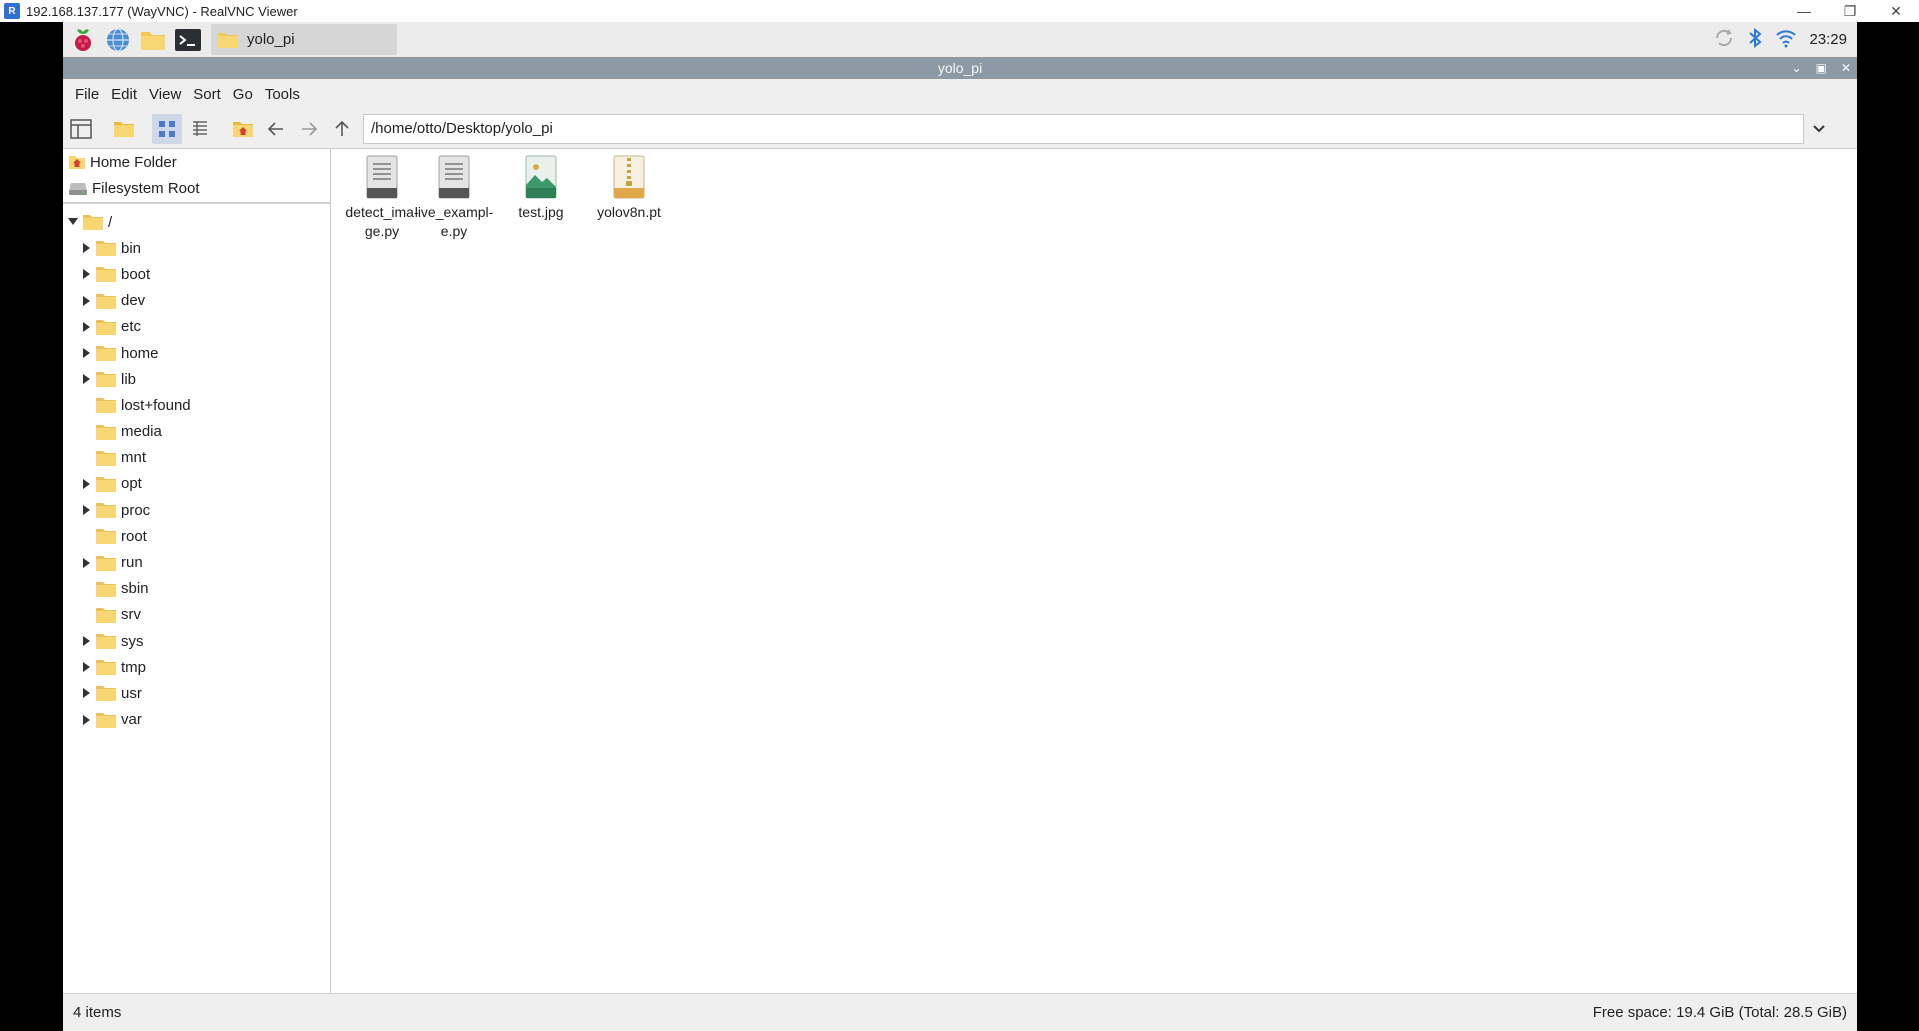 The width and height of the screenshot is (1919, 1031). I want to click on new-folder-icon, so click(124, 129).